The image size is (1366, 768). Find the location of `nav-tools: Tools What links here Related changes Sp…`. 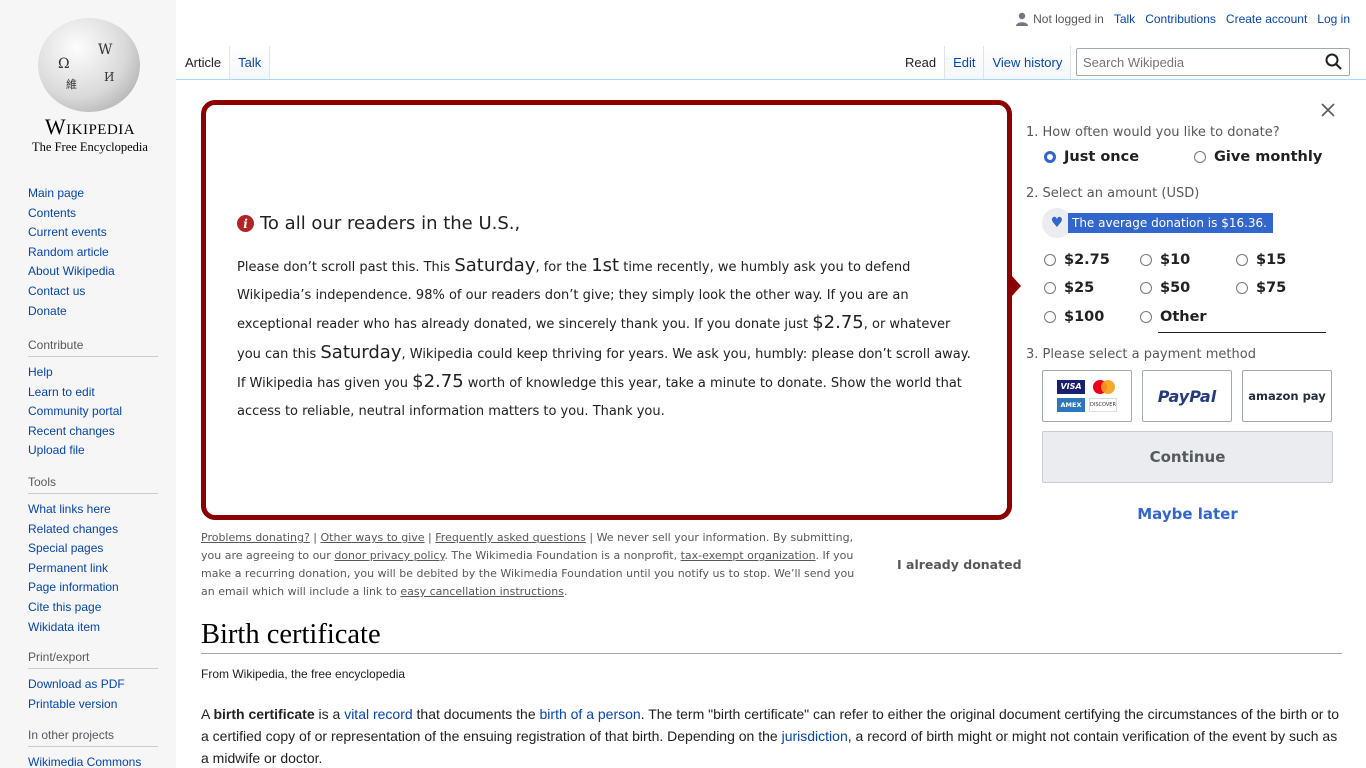

nav-tools: Tools What links here Related changes Sp… is located at coordinates (93, 556).